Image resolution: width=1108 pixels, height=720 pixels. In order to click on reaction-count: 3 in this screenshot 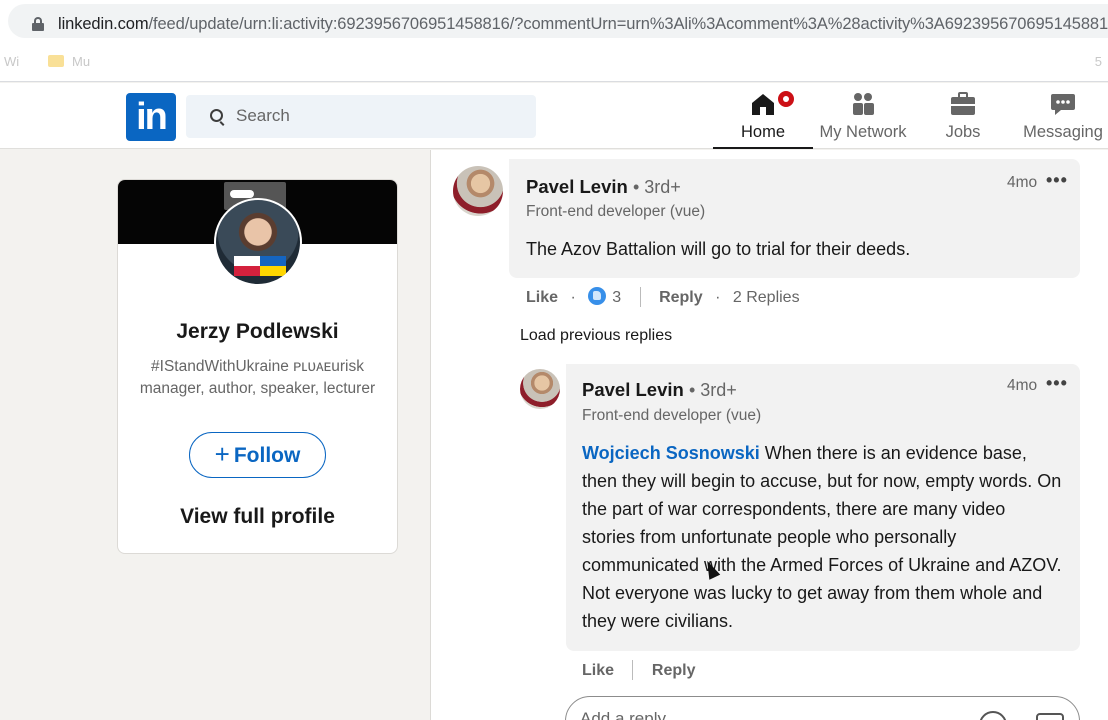, I will do `click(604, 296)`.